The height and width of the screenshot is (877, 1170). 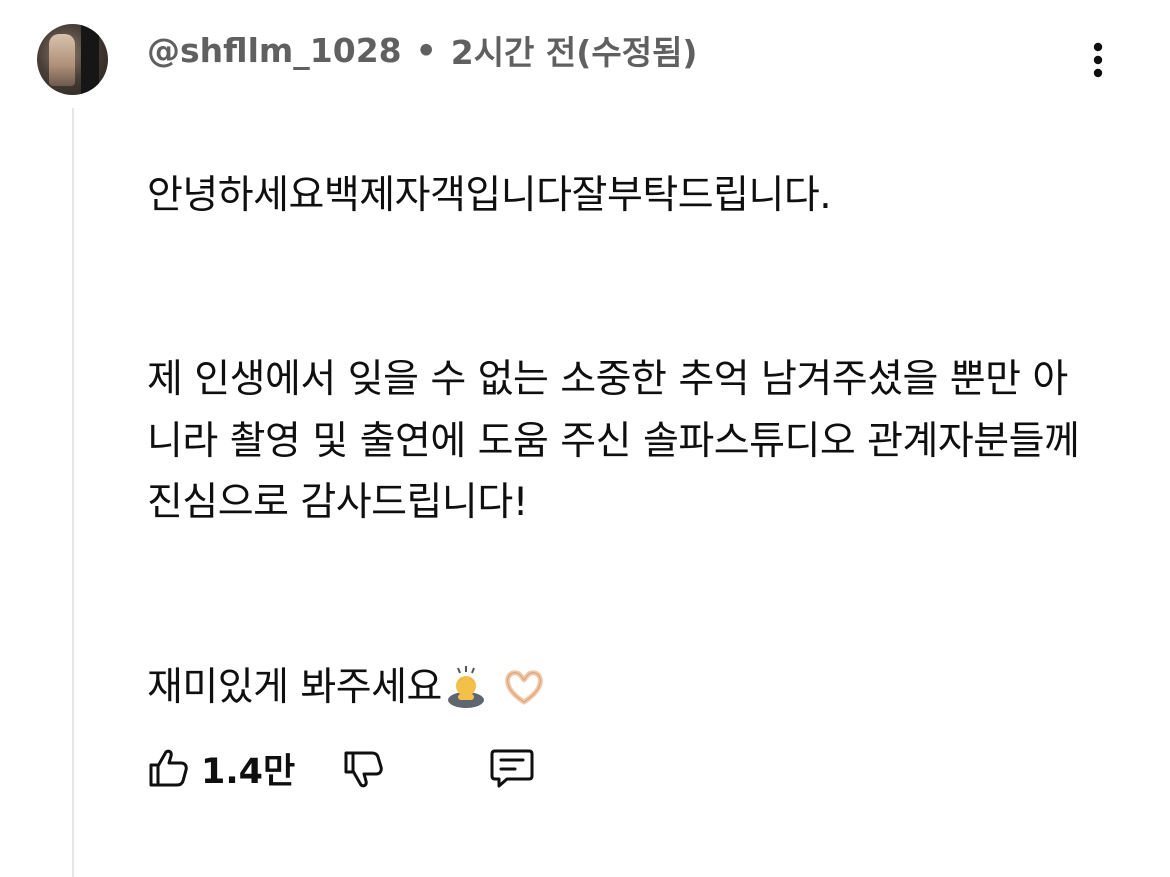 What do you see at coordinates (62, 60) in the screenshot?
I see `avatar-figure` at bounding box center [62, 60].